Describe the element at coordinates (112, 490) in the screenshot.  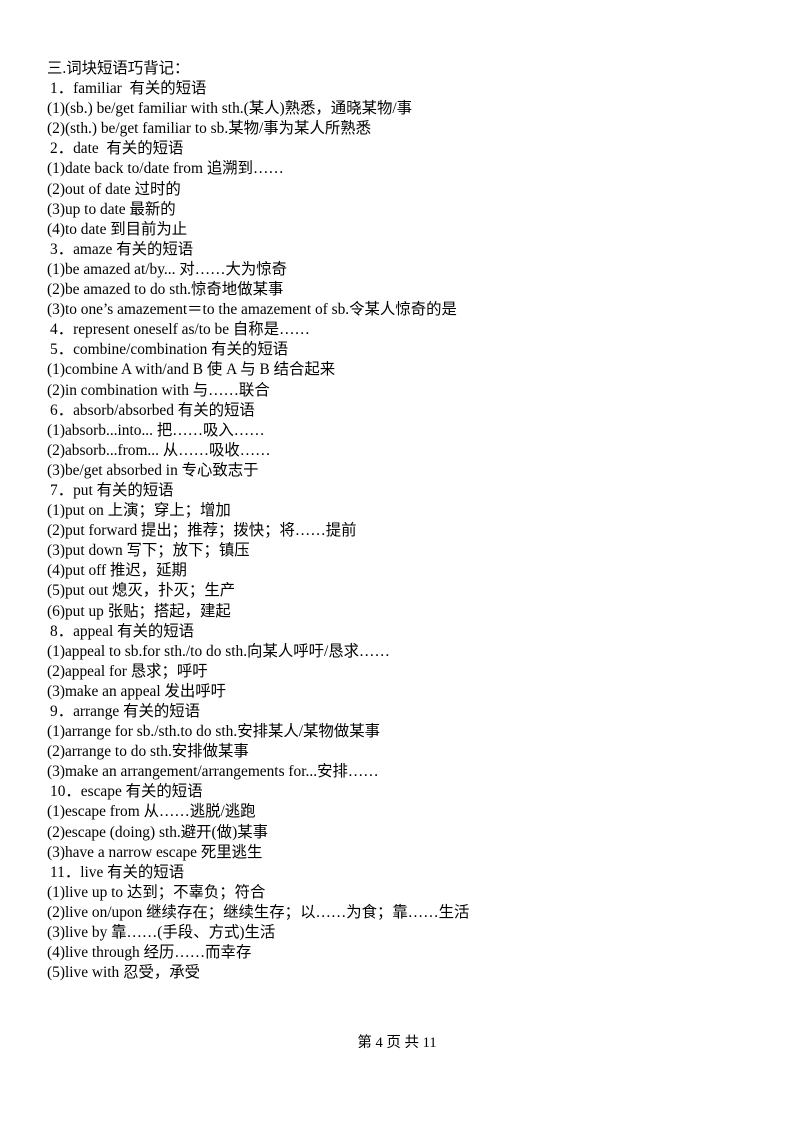
I see `phrase-group-heading: 7．put 有关的短语` at that location.